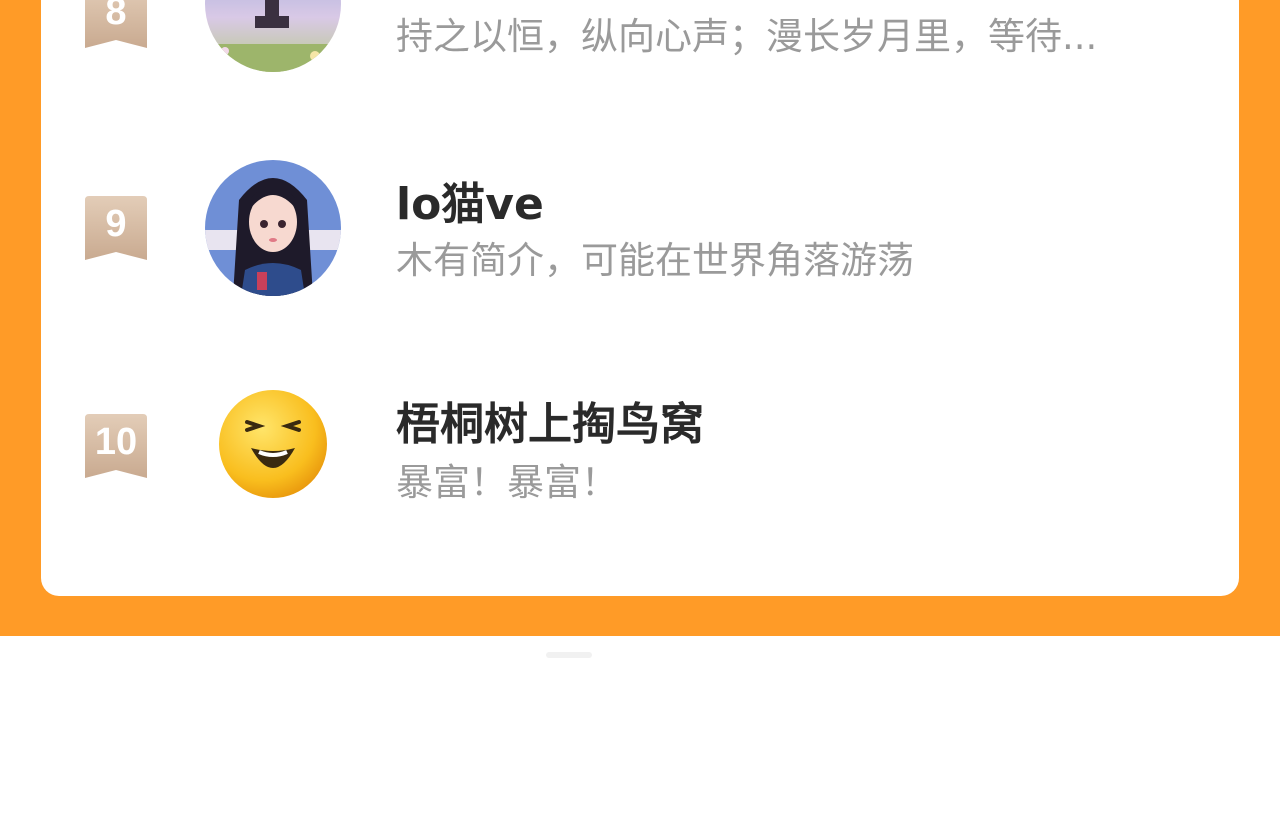  What do you see at coordinates (569, 655) in the screenshot?
I see `home-indicator` at bounding box center [569, 655].